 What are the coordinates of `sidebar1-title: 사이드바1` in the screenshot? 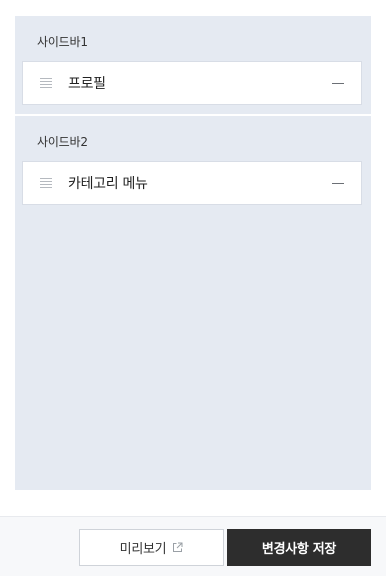 It's located at (62, 42).